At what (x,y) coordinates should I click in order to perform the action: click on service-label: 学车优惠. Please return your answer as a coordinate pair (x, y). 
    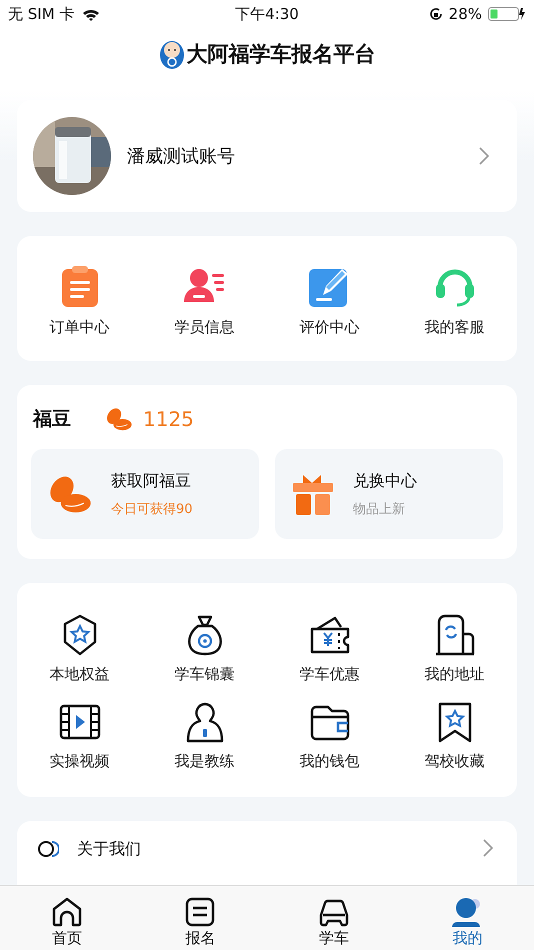
    Looking at the image, I should click on (330, 674).